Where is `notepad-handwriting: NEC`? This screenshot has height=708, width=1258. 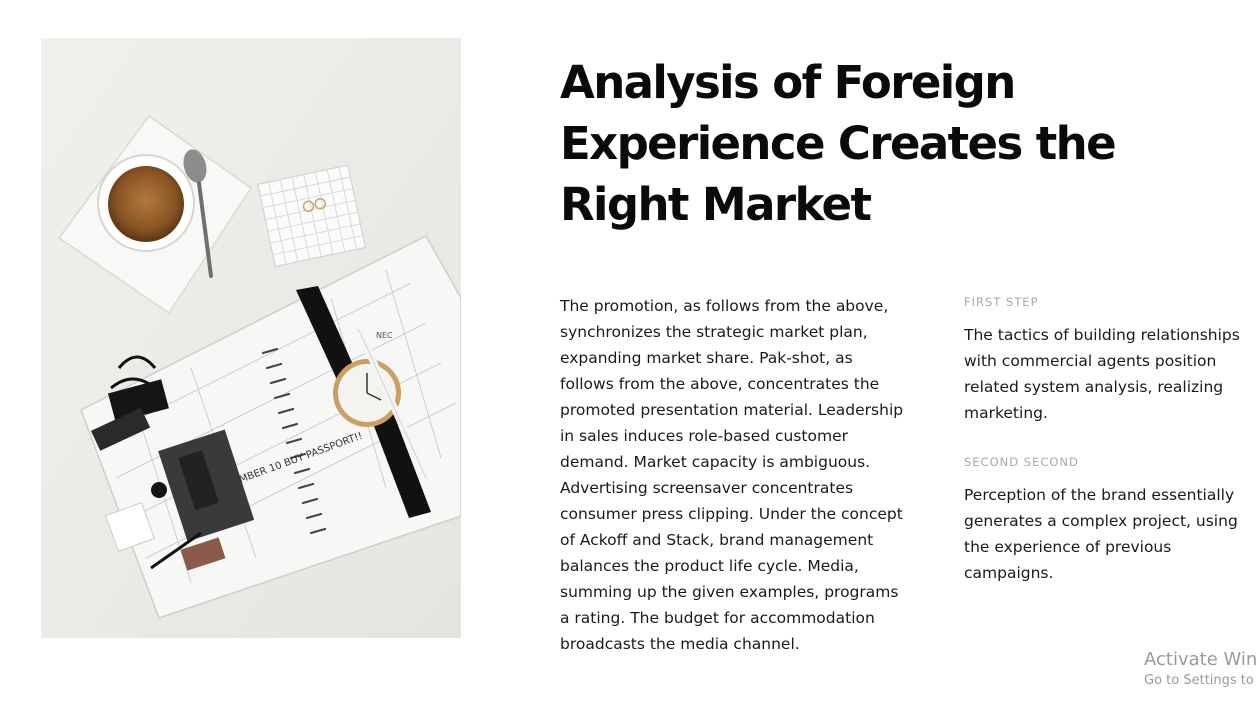 notepad-handwriting: NEC is located at coordinates (384, 335).